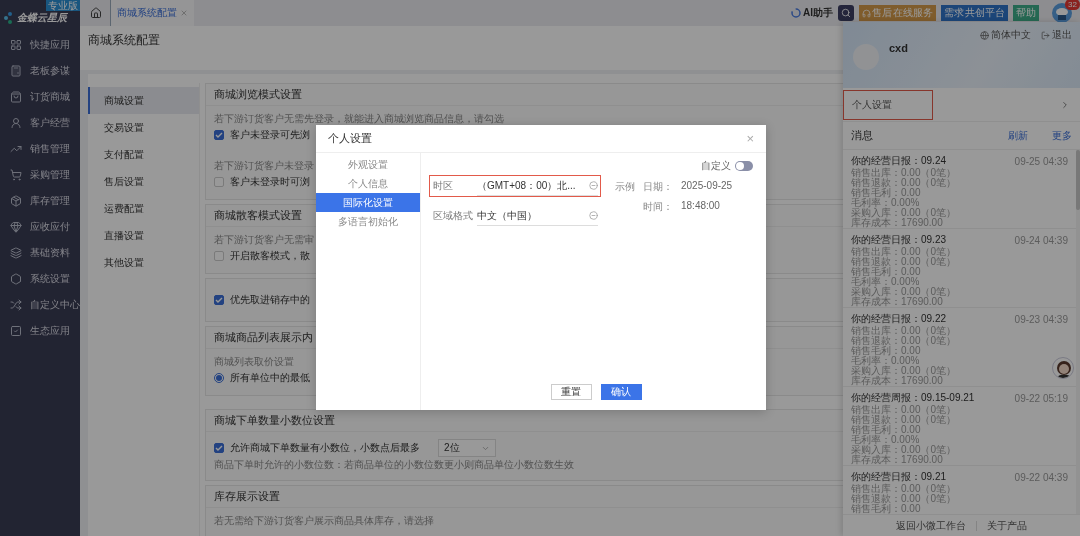 The width and height of the screenshot is (1080, 536). Describe the element at coordinates (40, 227) in the screenshot. I see `sidebar-item: 应收应付` at that location.